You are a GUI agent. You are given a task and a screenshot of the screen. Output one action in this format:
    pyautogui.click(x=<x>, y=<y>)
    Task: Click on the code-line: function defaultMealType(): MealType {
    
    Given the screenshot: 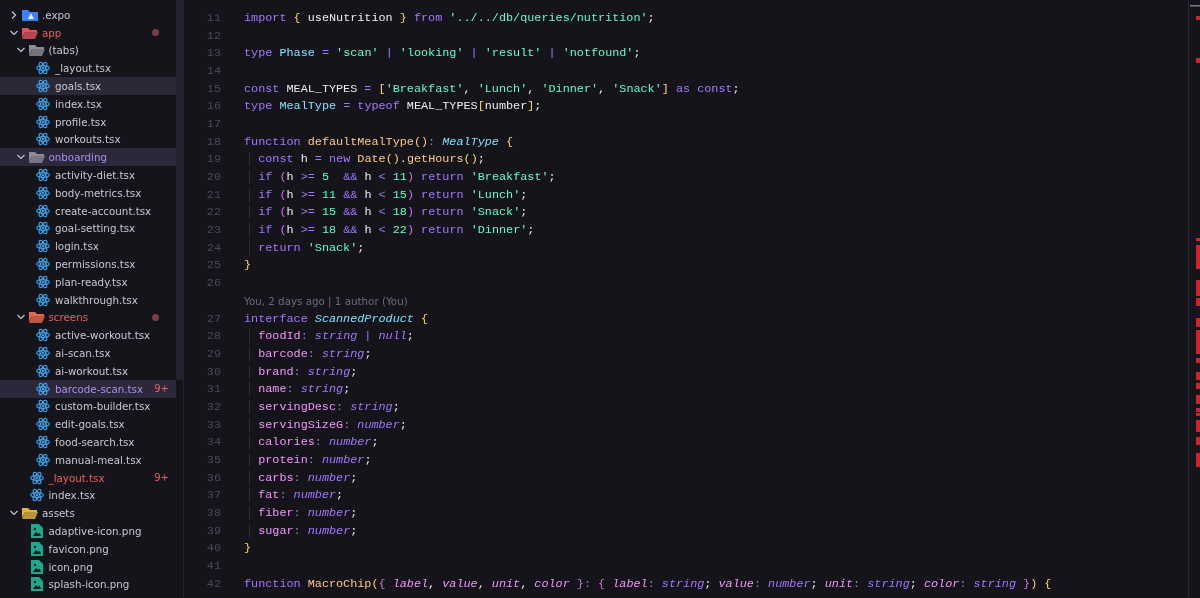 What is the action you would take?
    pyautogui.click(x=379, y=141)
    